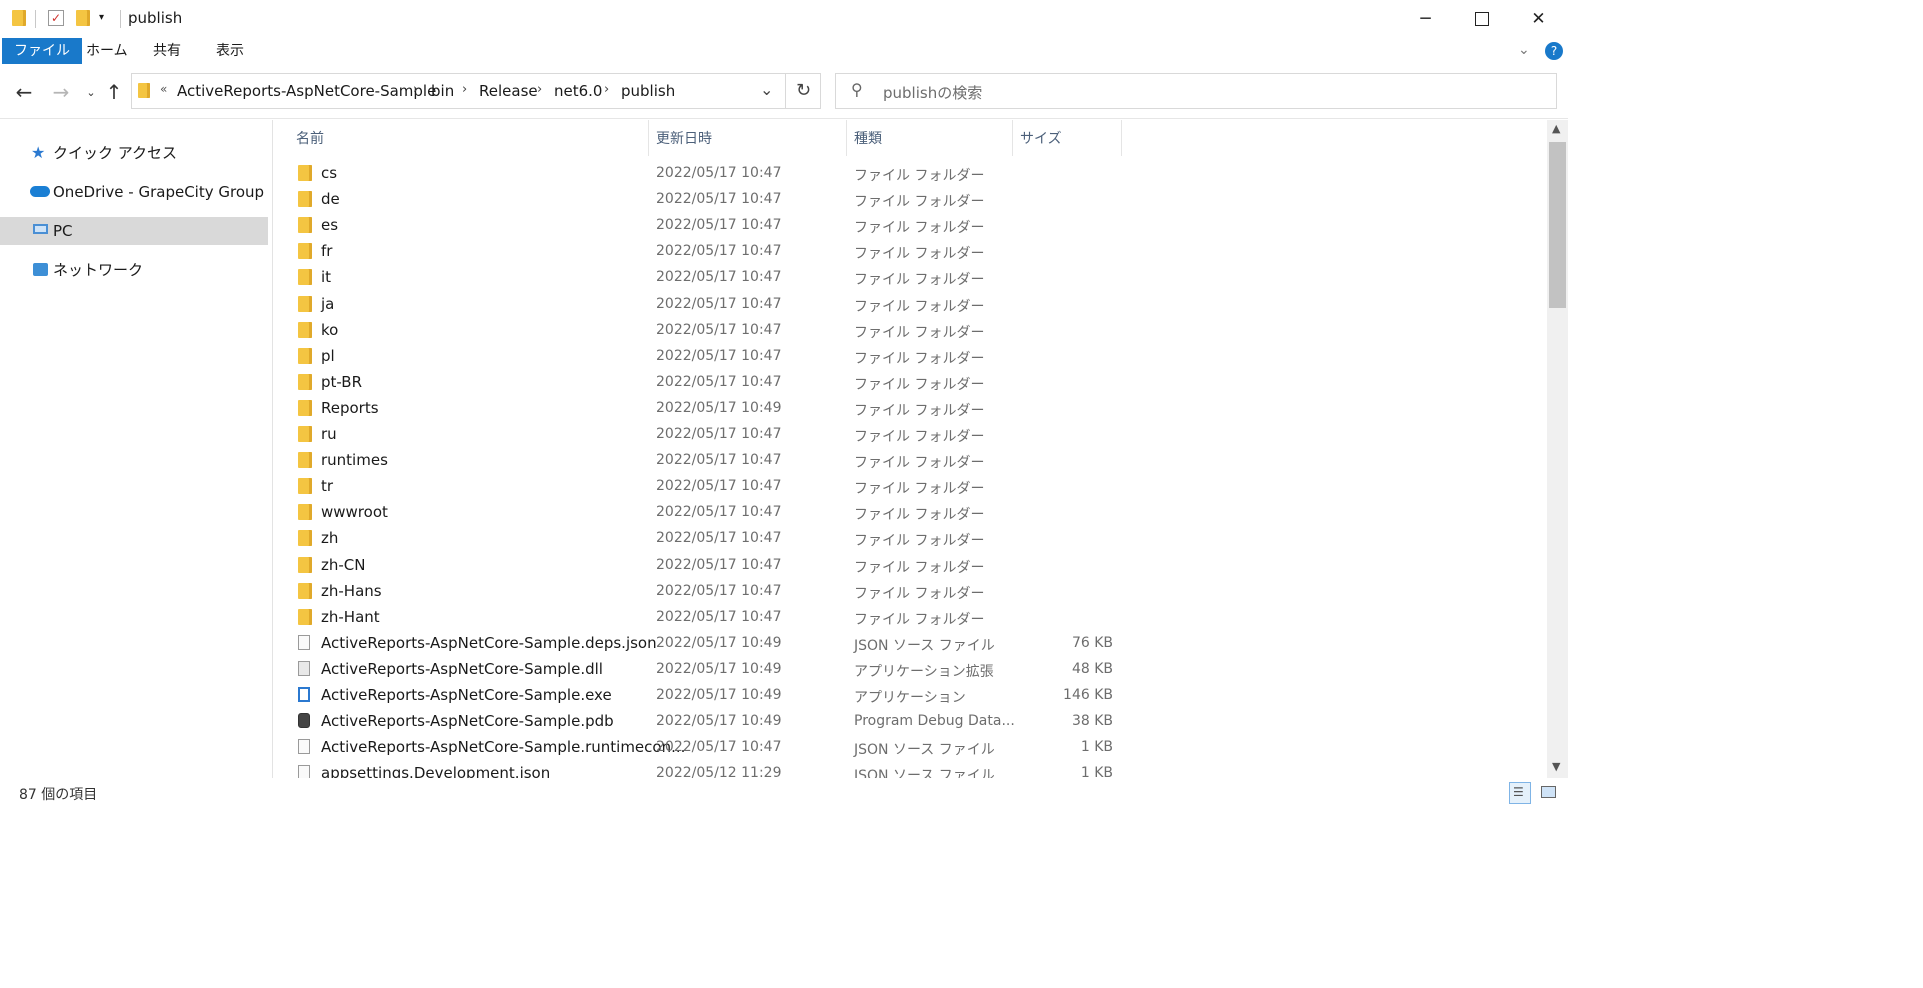  I want to click on folder-row: es 2022/05/17 10:47 ファイル フォルダー, so click(910, 226).